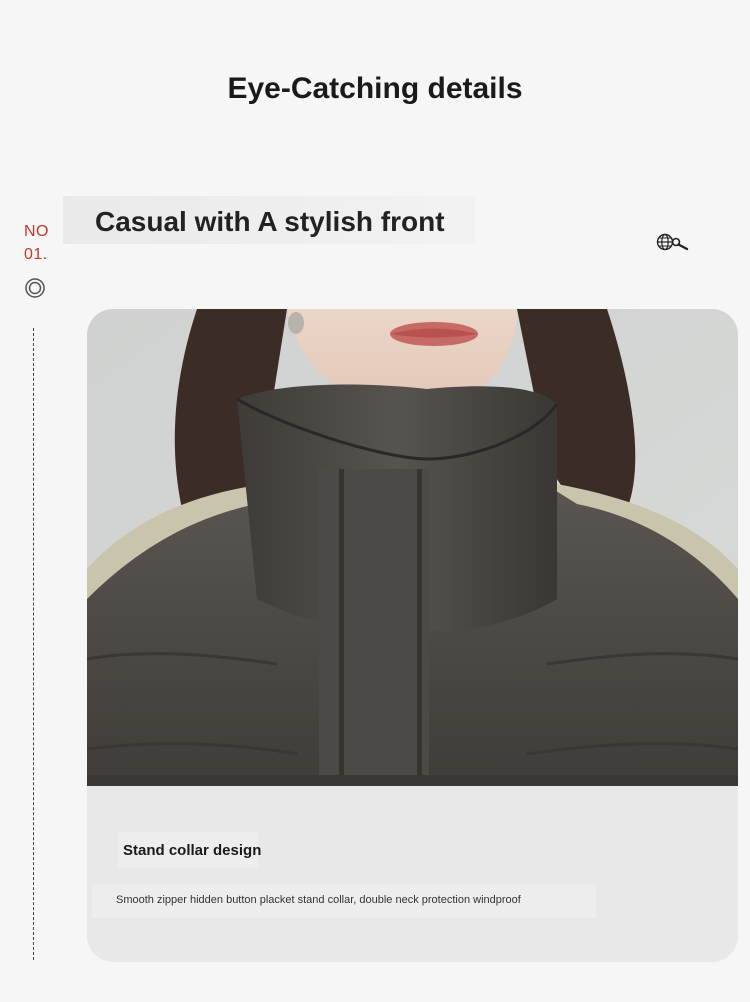 Image resolution: width=750 pixels, height=1002 pixels. What do you see at coordinates (375, 88) in the screenshot?
I see `page-title: Eye-Catching details` at bounding box center [375, 88].